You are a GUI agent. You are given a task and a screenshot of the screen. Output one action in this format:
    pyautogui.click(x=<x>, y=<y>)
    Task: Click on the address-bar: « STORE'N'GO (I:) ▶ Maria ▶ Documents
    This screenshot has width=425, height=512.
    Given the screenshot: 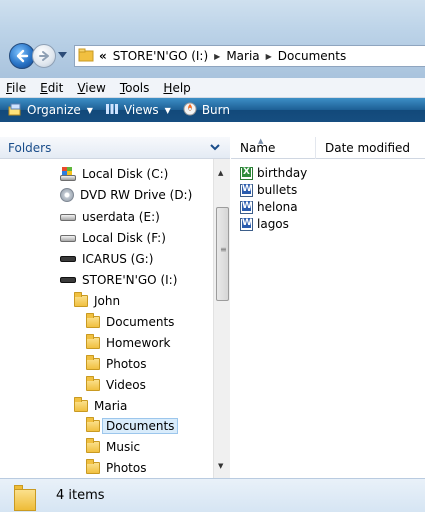 What is the action you would take?
    pyautogui.click(x=249, y=56)
    